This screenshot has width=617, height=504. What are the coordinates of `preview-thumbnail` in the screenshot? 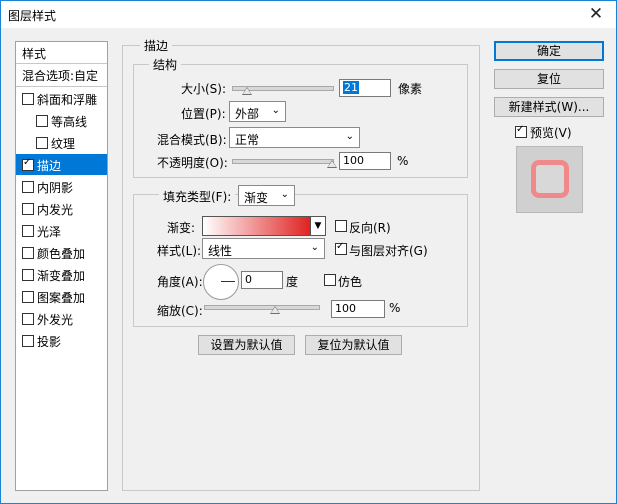 It's located at (549, 179).